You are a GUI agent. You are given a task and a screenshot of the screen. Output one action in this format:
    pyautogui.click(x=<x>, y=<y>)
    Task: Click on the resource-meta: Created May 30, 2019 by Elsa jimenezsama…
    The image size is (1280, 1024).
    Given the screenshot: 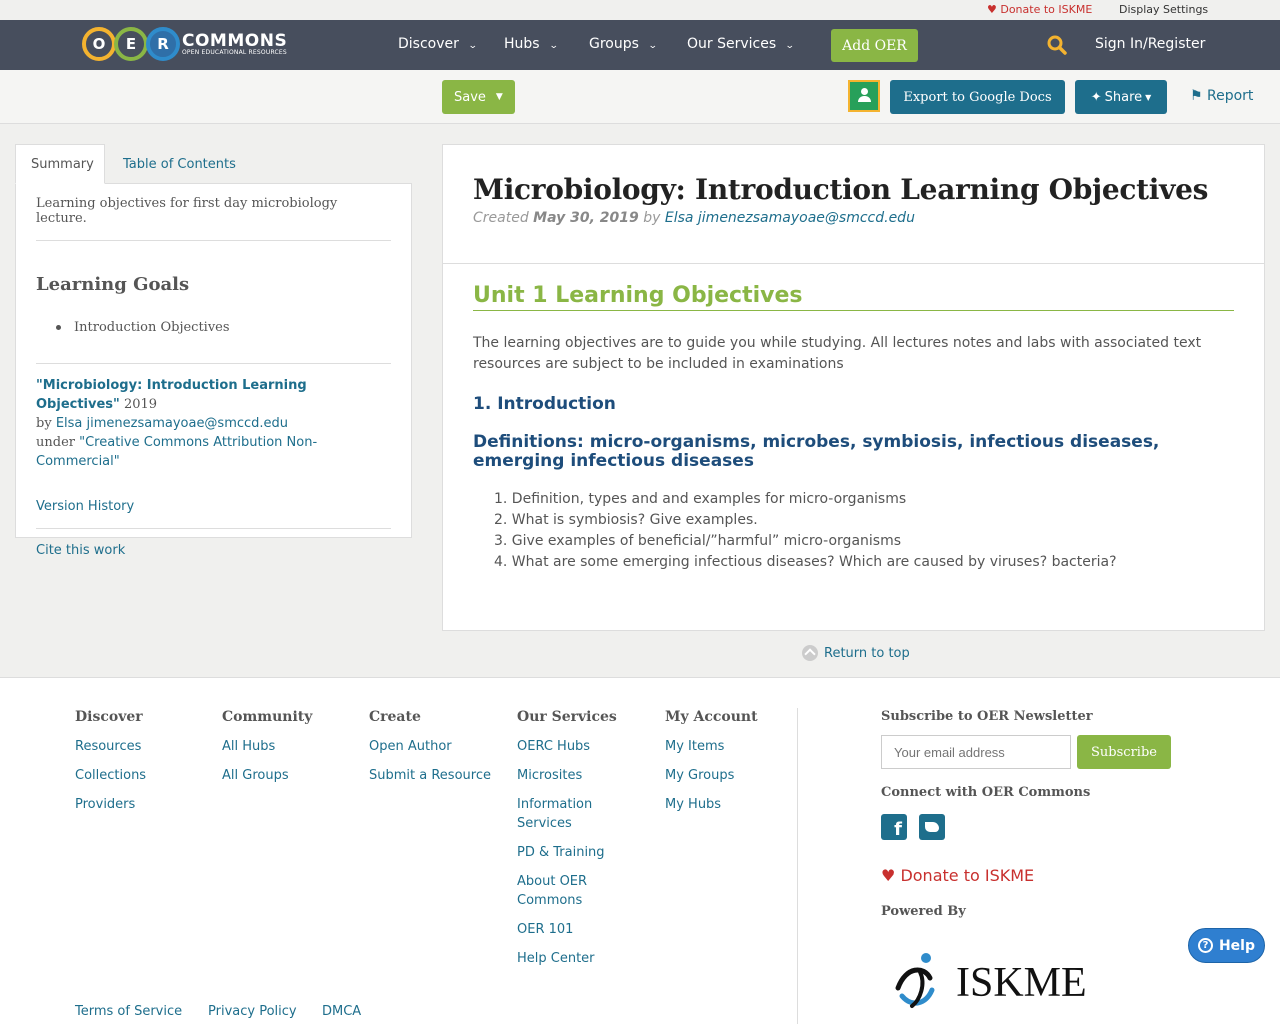 What is the action you would take?
    pyautogui.click(x=853, y=218)
    